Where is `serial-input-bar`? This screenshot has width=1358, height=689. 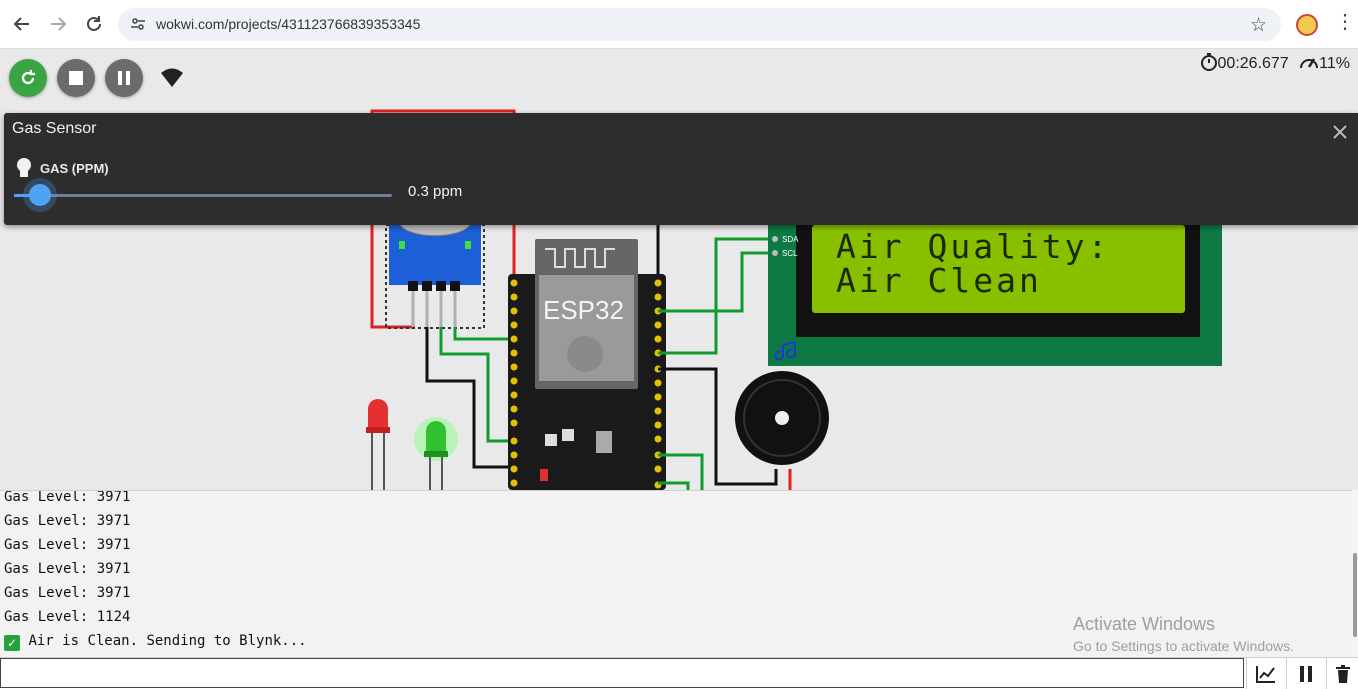
serial-input-bar is located at coordinates (679, 673).